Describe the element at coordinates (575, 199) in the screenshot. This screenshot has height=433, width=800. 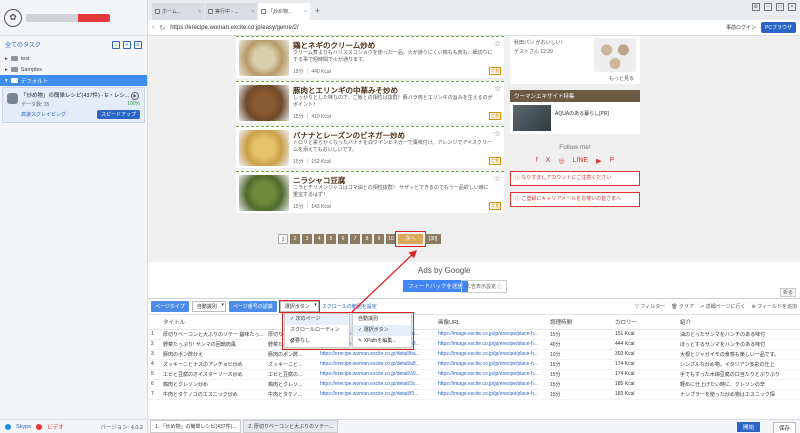
I see `warning-banner: ⓘ ご登録にキャリアメールをお使いの皆さまへ` at that location.